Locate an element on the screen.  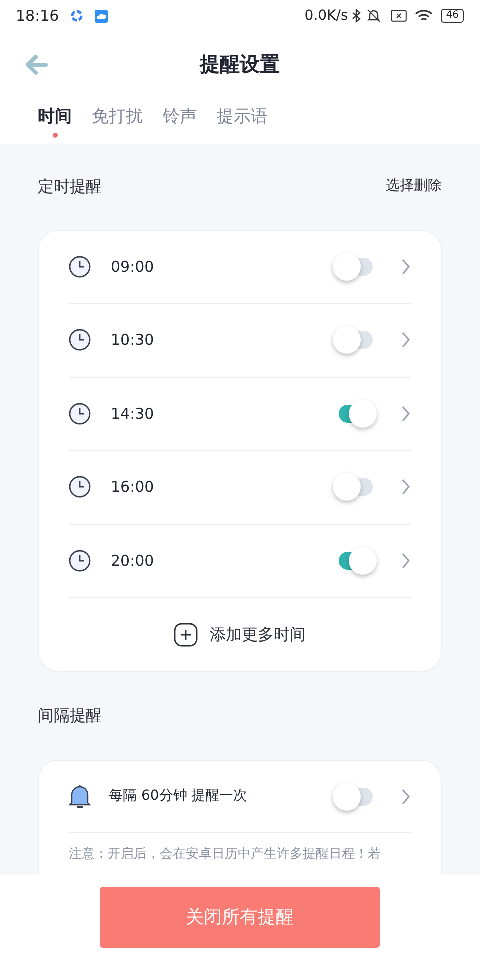
back-button is located at coordinates (36, 65).